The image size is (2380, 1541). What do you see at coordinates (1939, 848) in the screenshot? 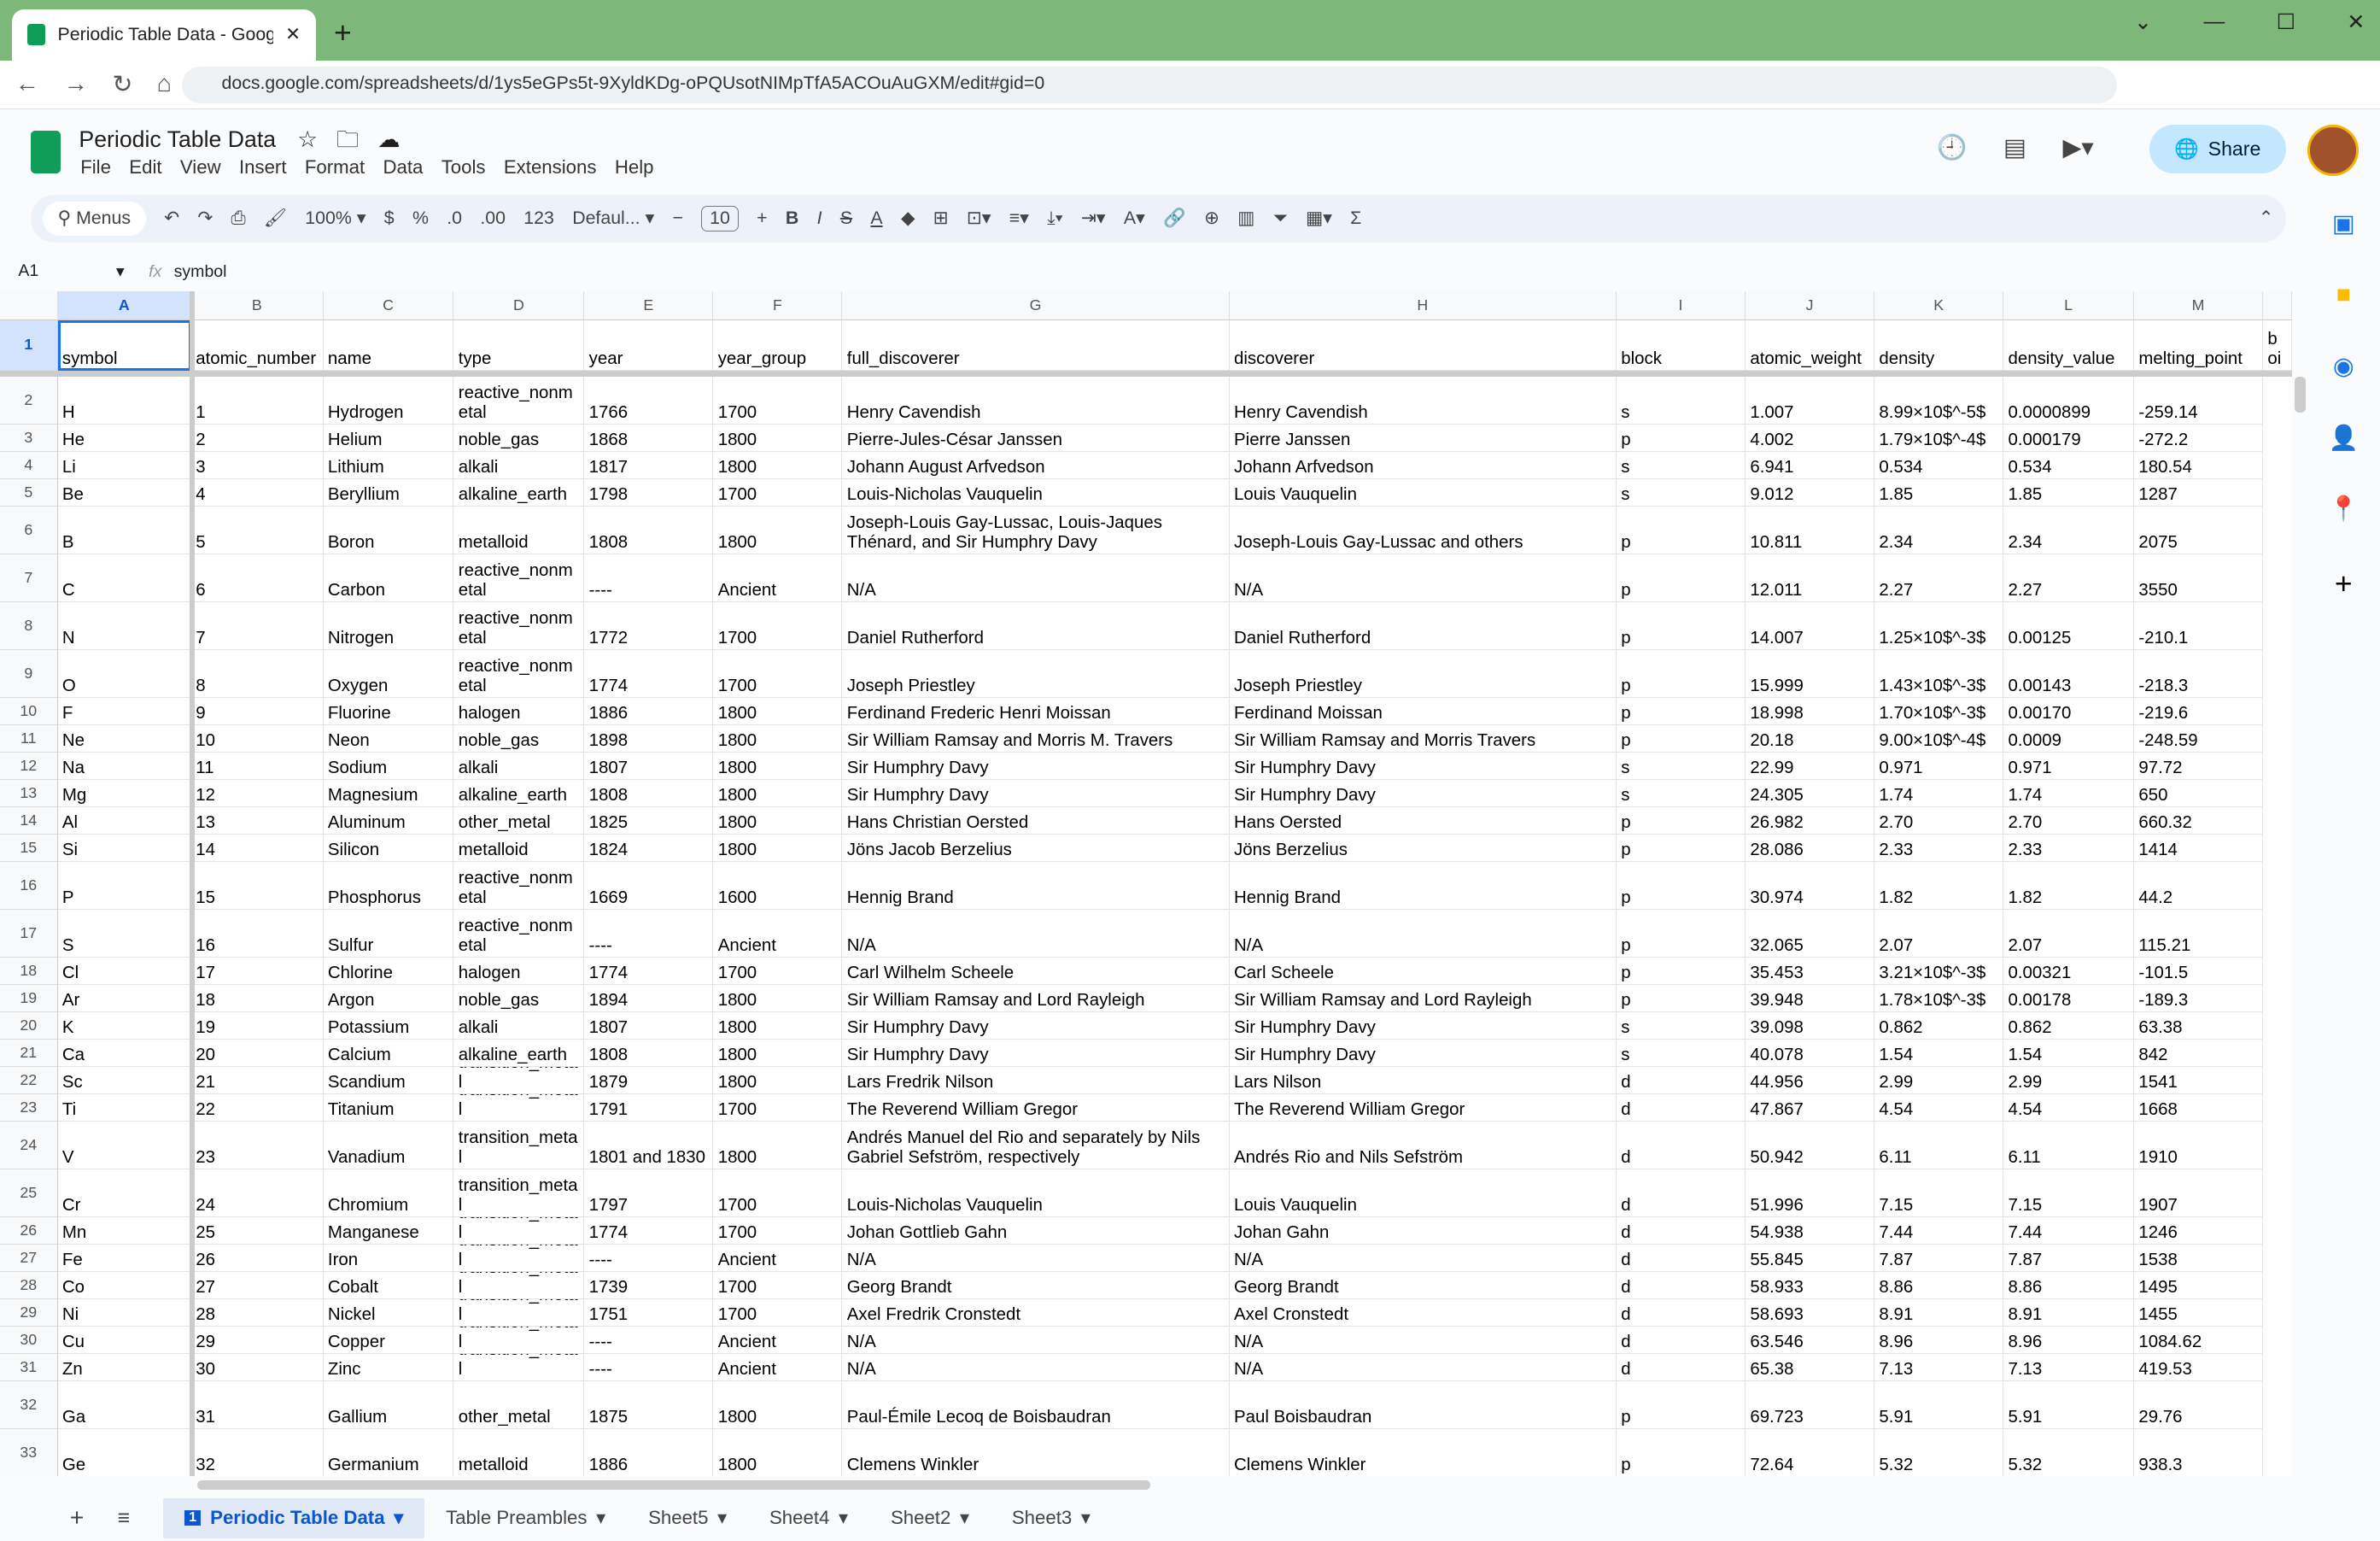
I see `cell: 2.33` at bounding box center [1939, 848].